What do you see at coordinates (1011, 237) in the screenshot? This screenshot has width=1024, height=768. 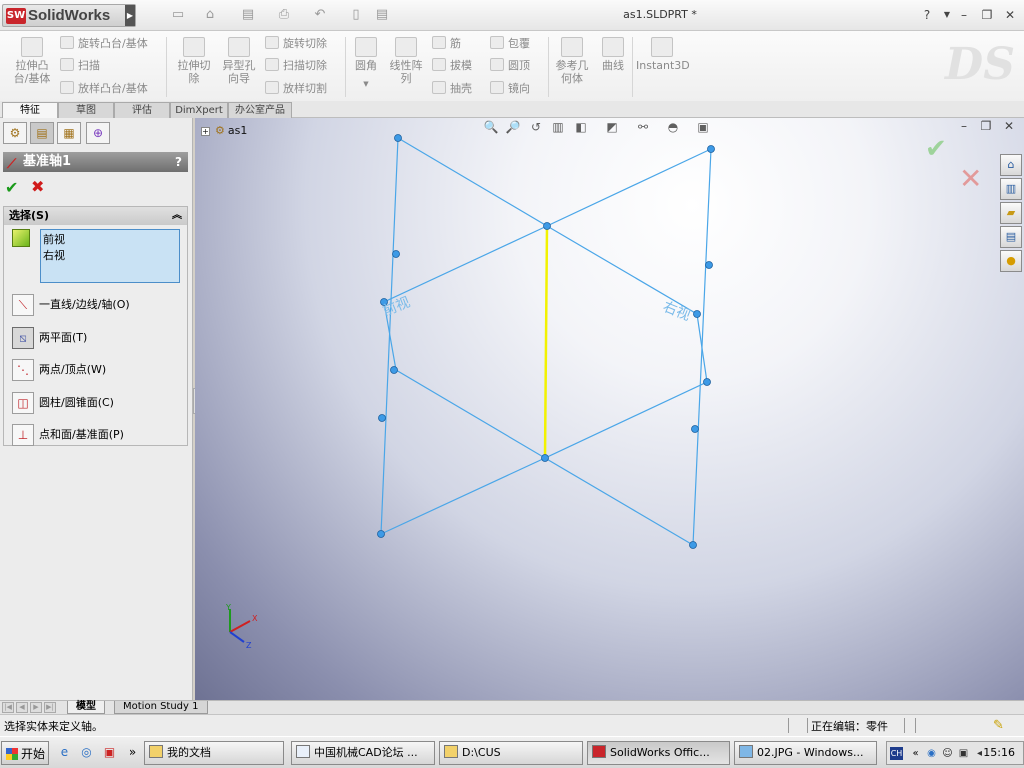 I see `view-palette-icon: ▤` at bounding box center [1011, 237].